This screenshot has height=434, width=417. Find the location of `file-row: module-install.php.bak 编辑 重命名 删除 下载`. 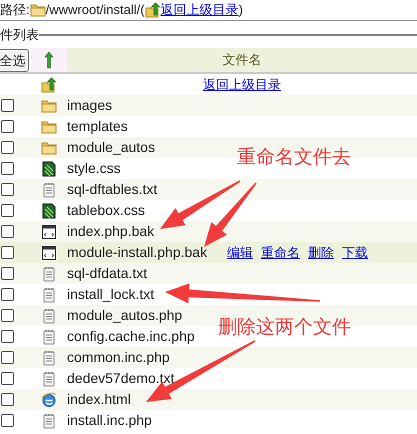

file-row: module-install.php.bak 编辑 重命名 删除 下载 is located at coordinates (208, 252).